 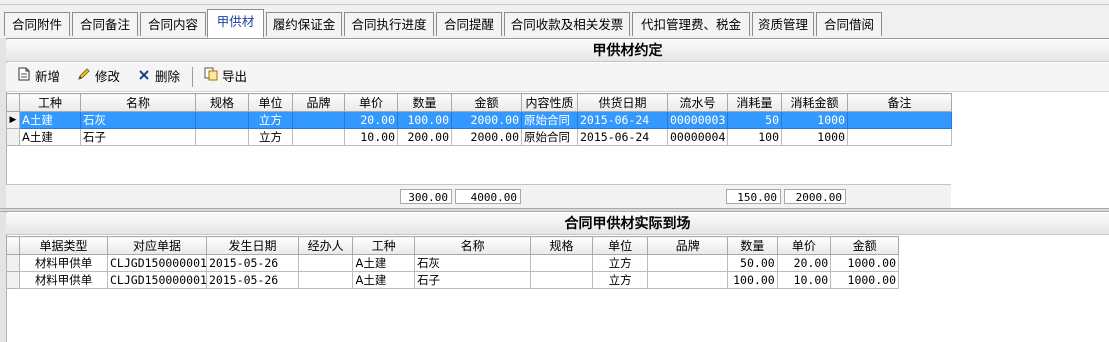 What do you see at coordinates (697, 102) in the screenshot?
I see `column-header: 流水号` at bounding box center [697, 102].